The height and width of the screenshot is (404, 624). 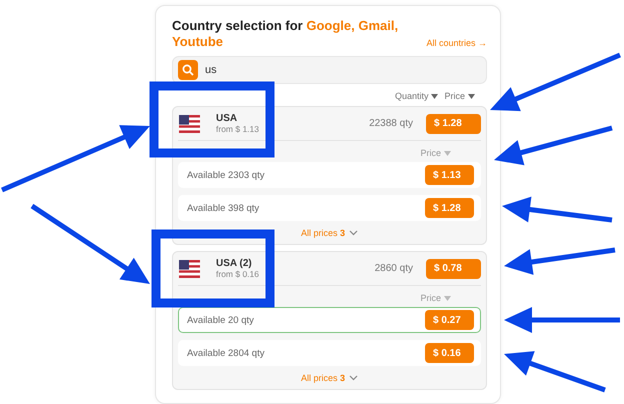 I want to click on sort-header: Quantity, so click(x=416, y=96).